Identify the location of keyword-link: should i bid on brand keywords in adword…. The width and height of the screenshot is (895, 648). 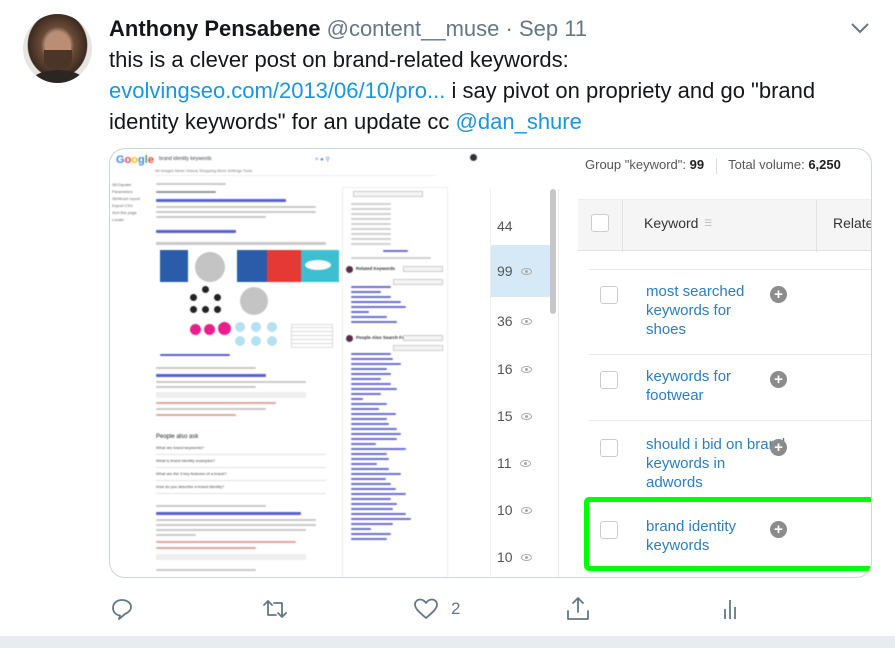
(716, 463).